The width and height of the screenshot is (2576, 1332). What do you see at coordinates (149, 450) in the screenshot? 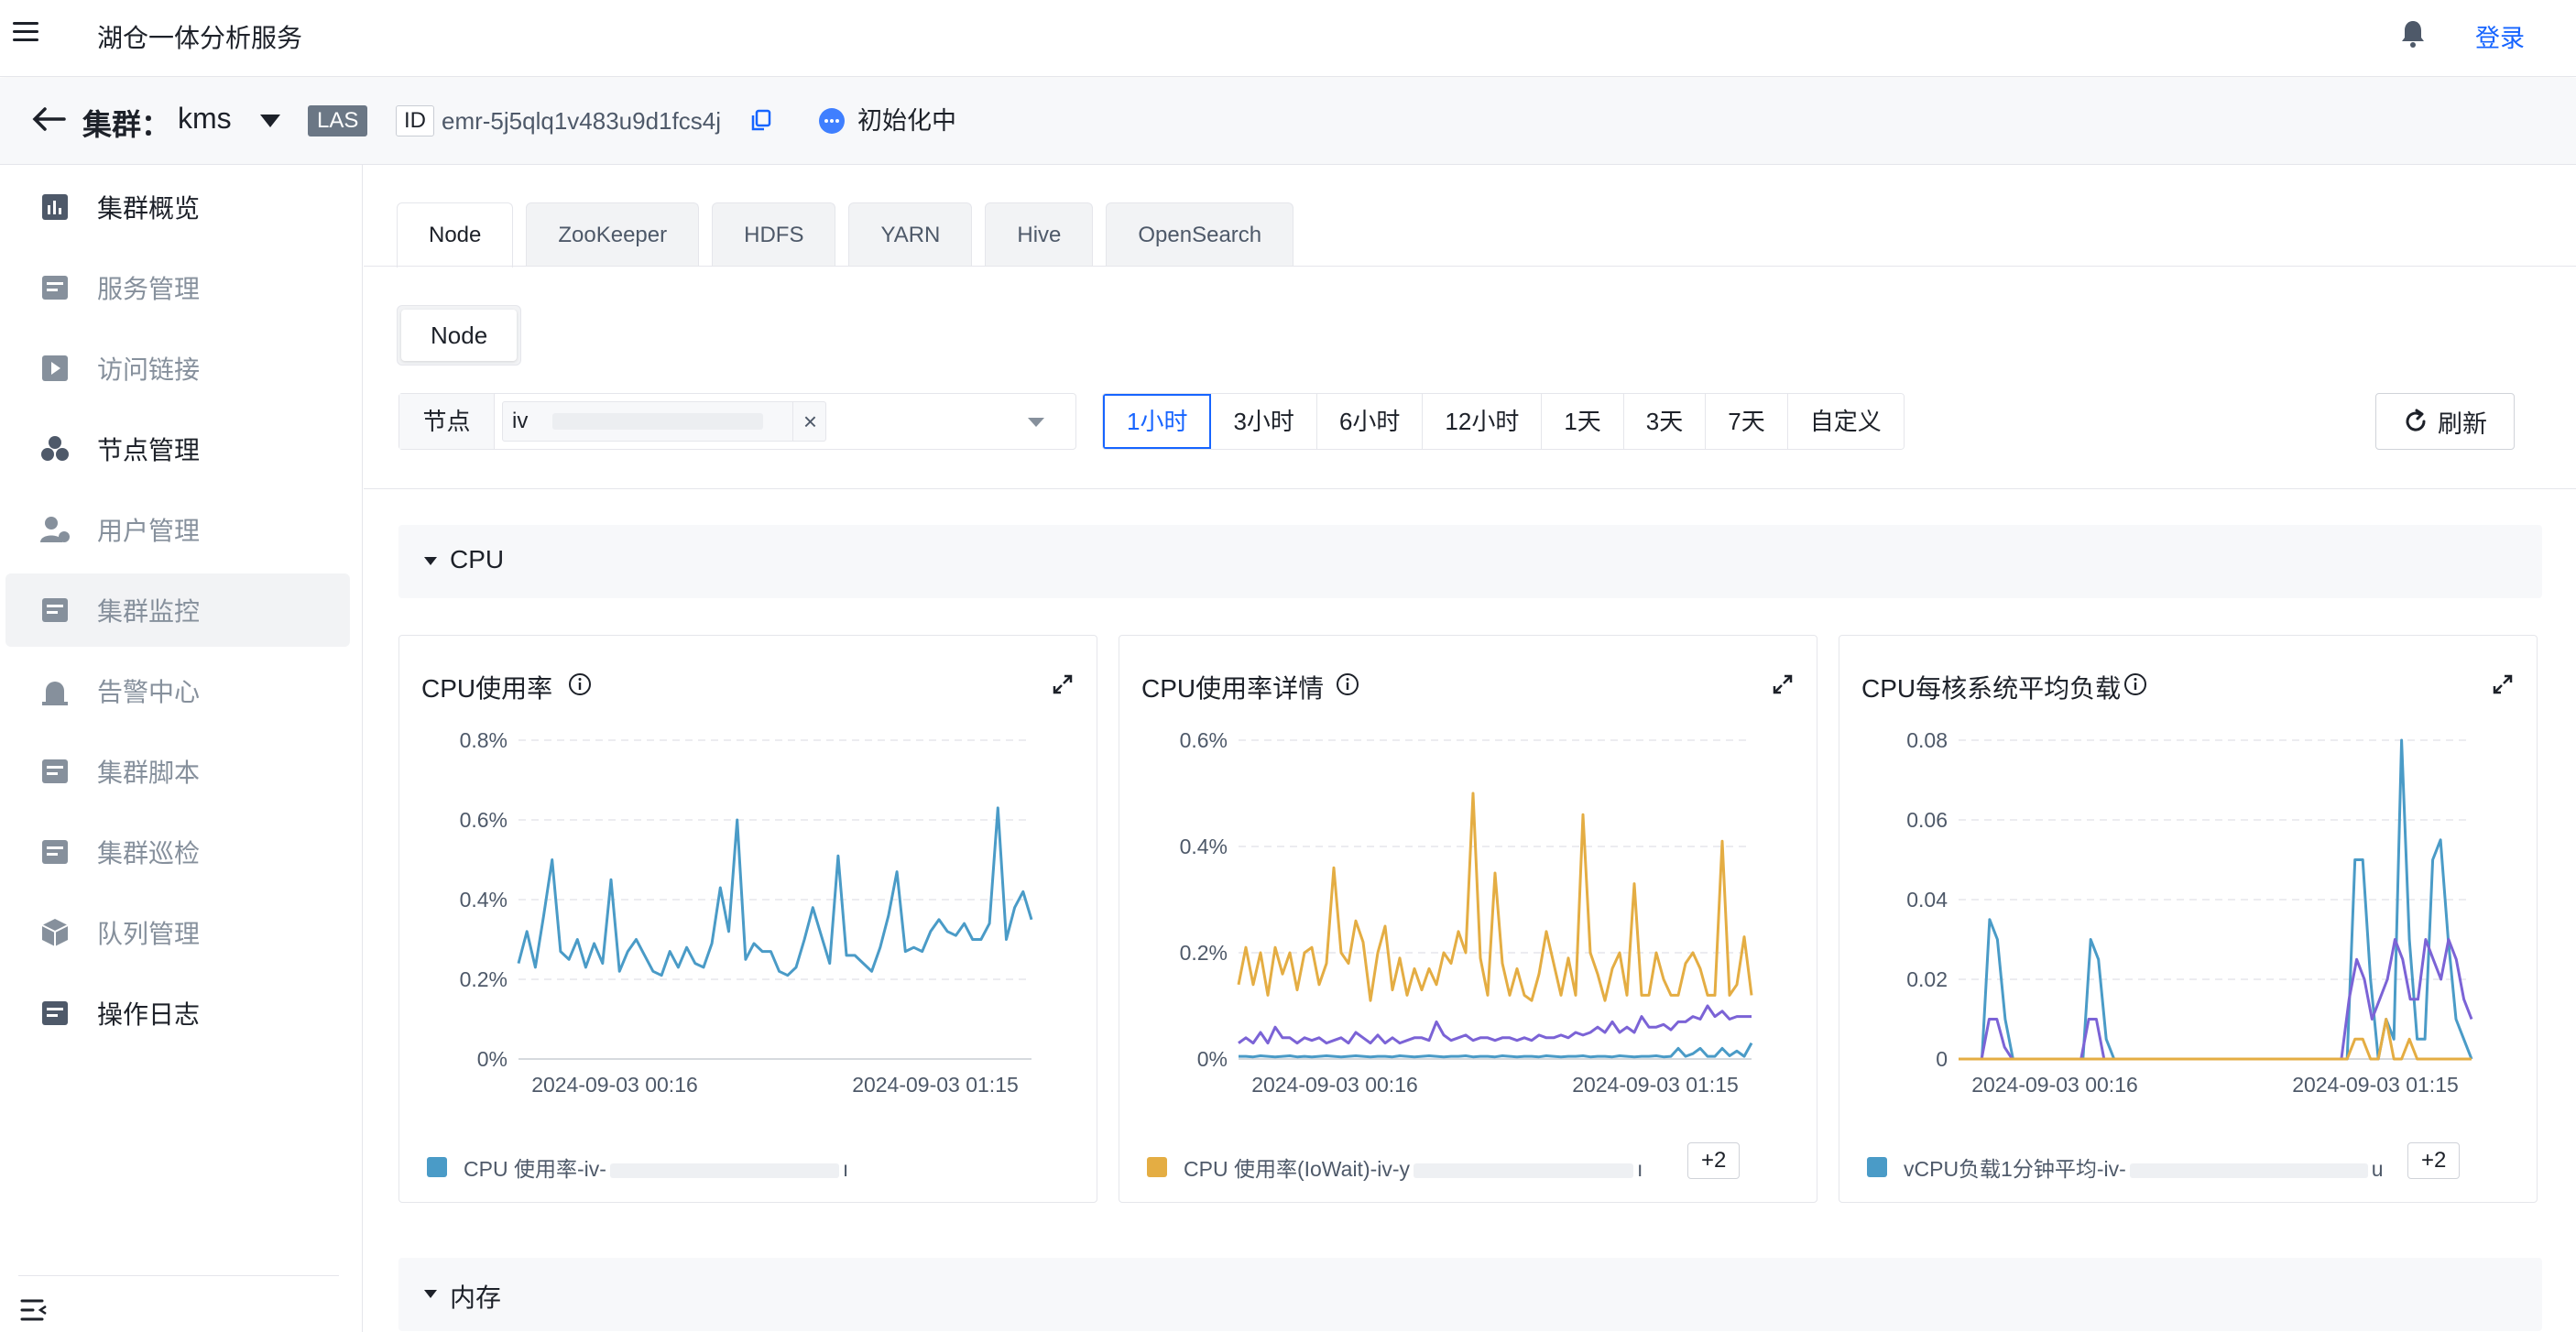
I see `sidebar-item-label: 节点管理` at bounding box center [149, 450].